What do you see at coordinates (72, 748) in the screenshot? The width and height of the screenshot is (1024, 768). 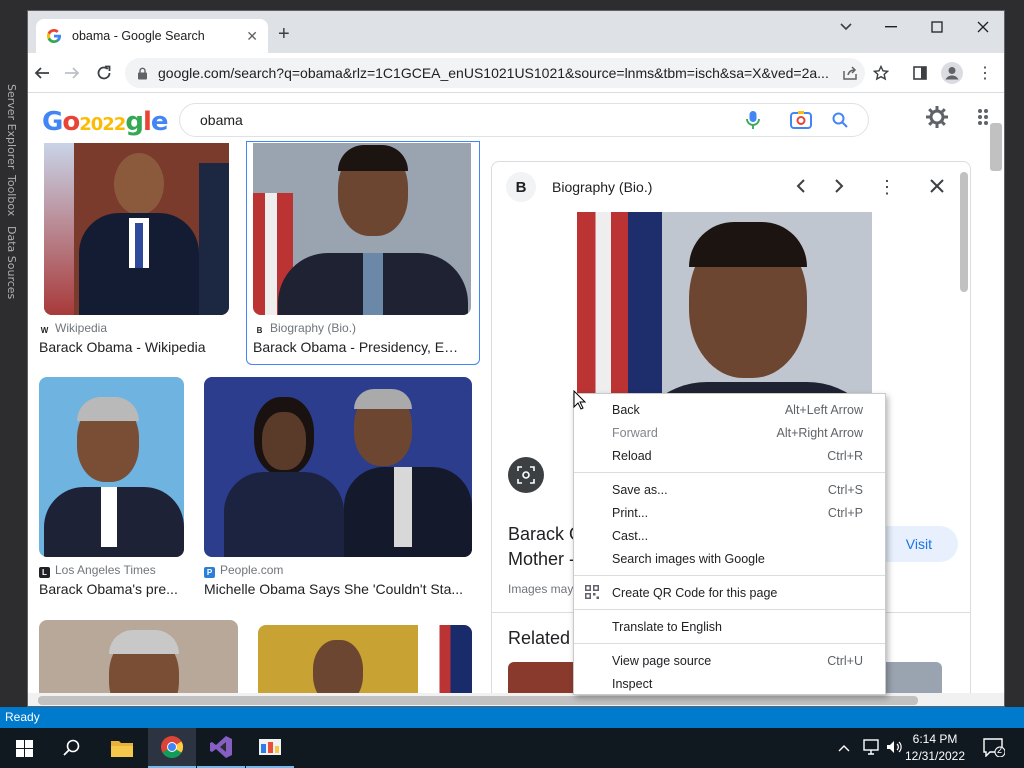 I see `taskbar-search-icon` at bounding box center [72, 748].